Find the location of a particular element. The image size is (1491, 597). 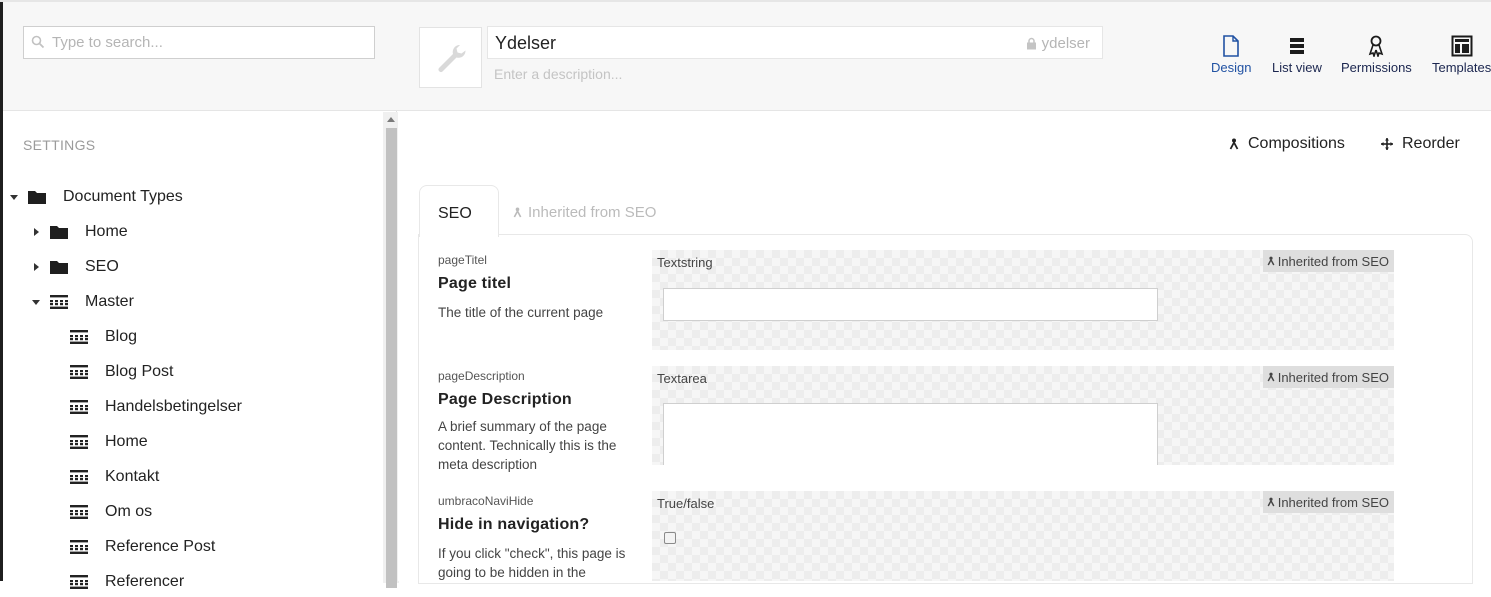

tree-node-home: Home is located at coordinates (108, 442).